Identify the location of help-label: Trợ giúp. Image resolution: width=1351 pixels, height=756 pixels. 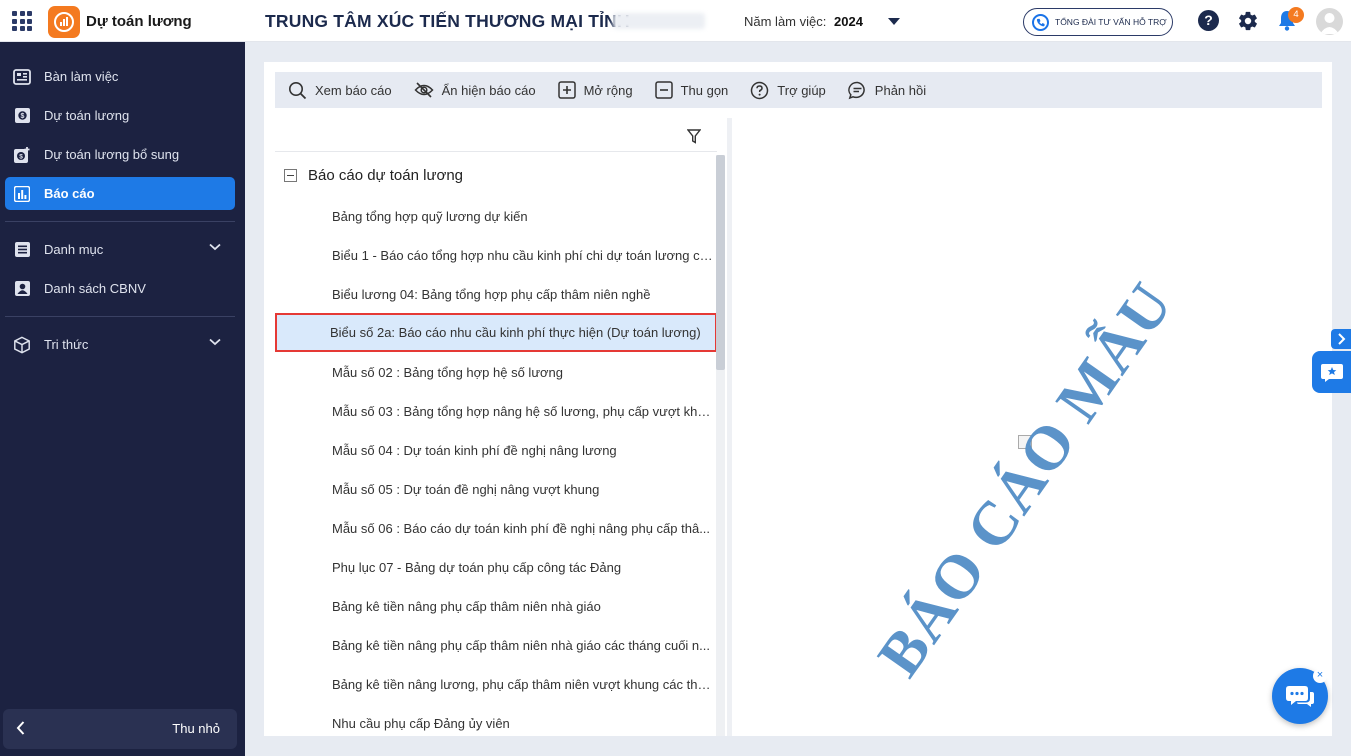
(801, 90).